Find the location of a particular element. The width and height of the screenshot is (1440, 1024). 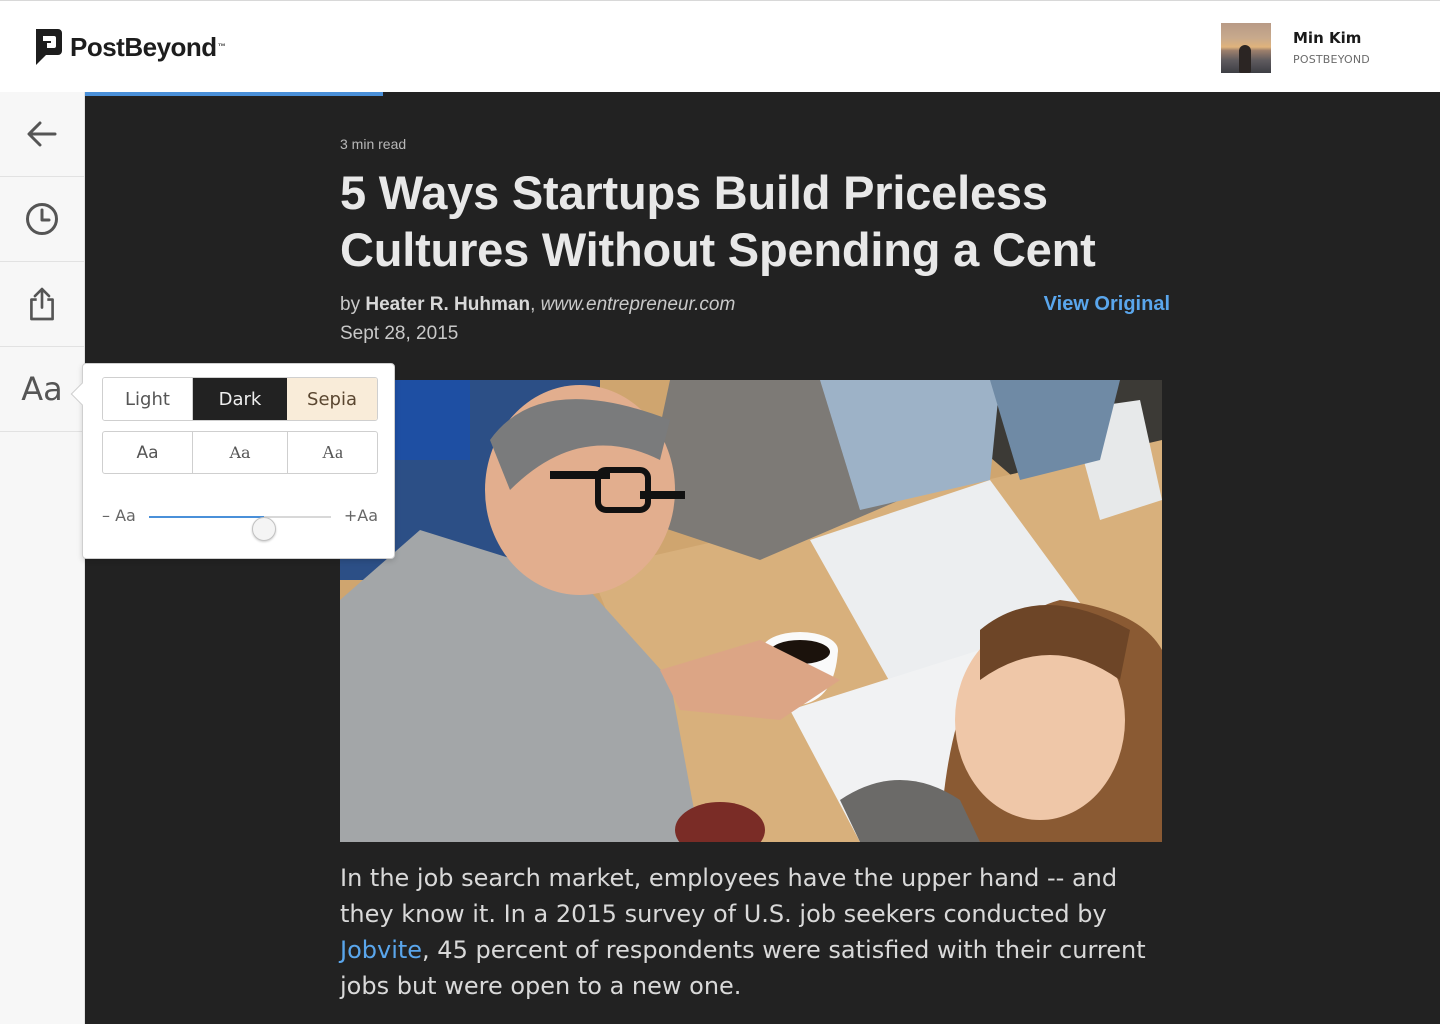

font-size-slider-thumb is located at coordinates (263, 529).